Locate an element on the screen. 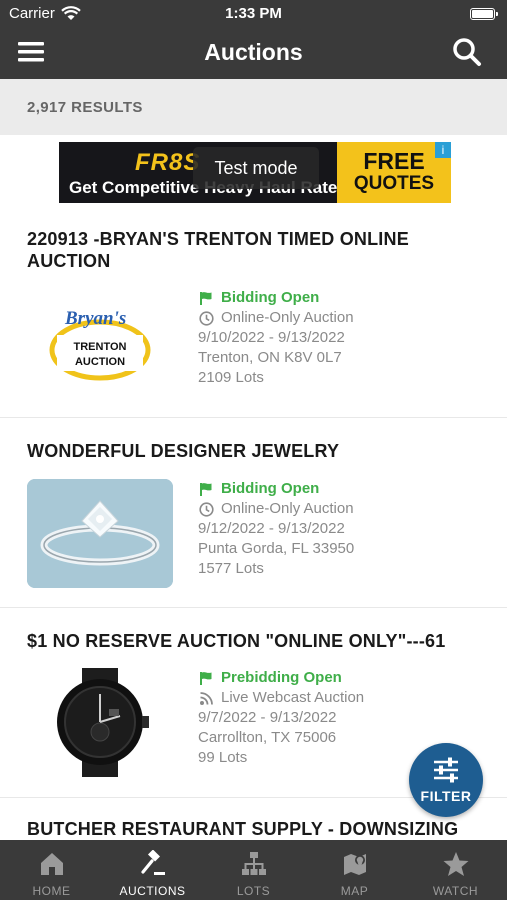  nav-bar: Auctions is located at coordinates (253, 53).